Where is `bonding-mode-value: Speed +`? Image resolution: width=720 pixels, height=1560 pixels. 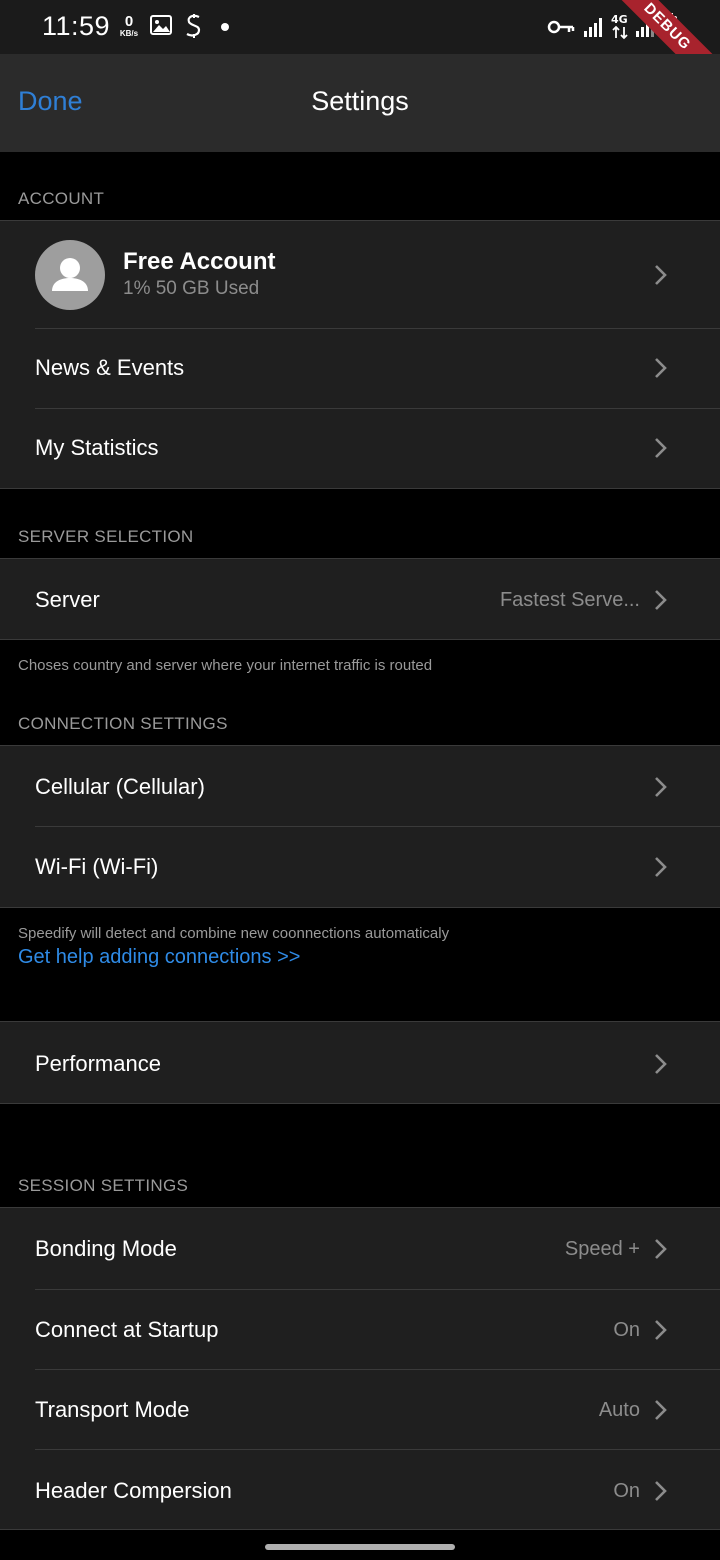
bonding-mode-value: Speed + is located at coordinates (602, 1249).